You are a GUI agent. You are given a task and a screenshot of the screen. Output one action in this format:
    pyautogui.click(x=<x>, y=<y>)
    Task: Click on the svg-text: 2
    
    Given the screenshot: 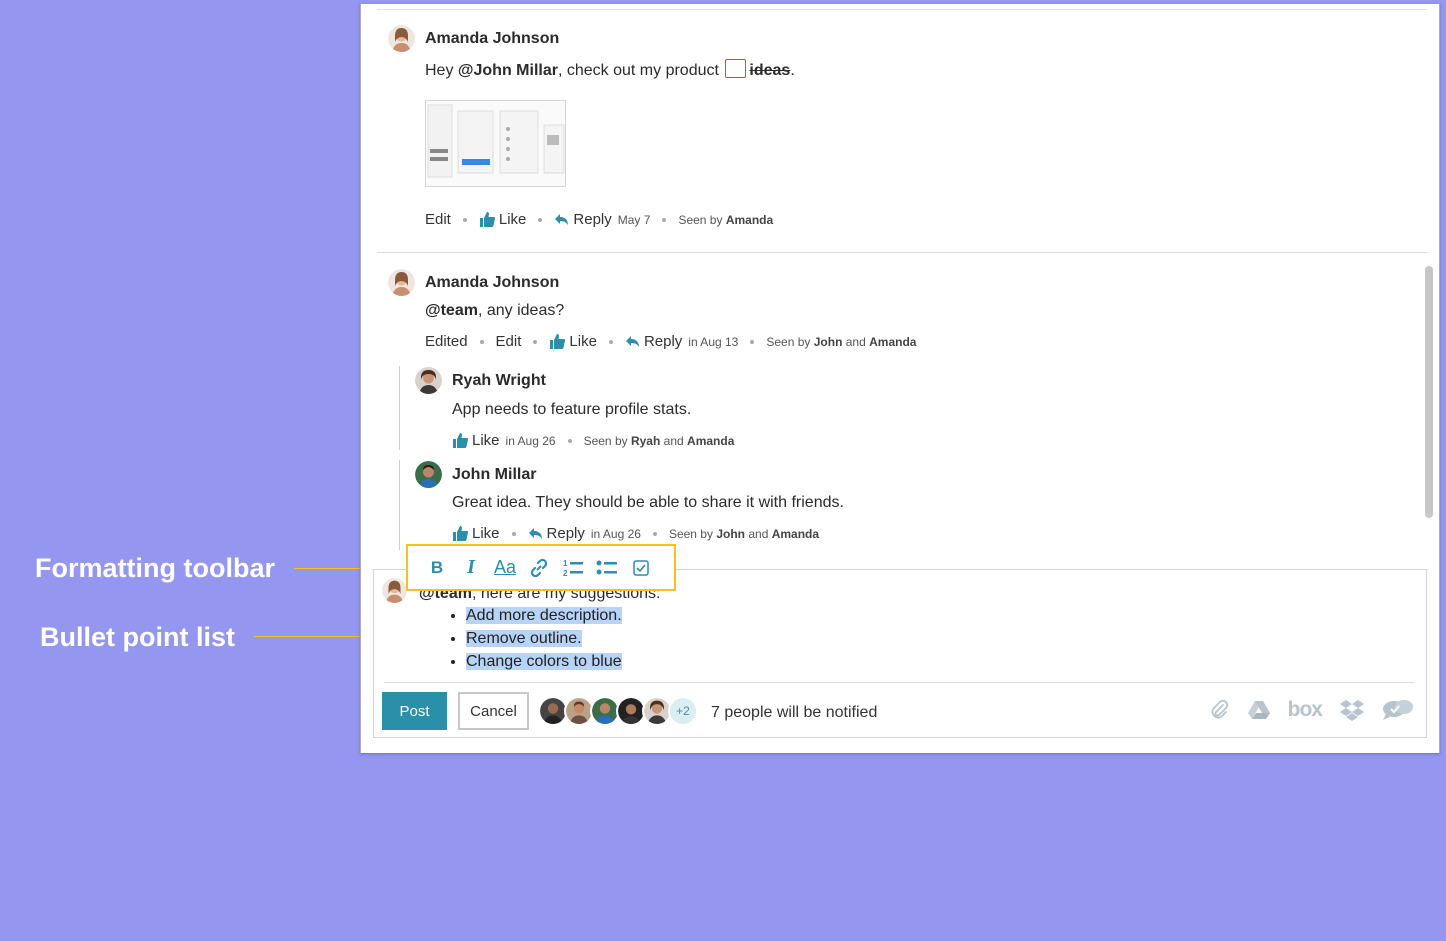 What is the action you would take?
    pyautogui.click(x=565, y=573)
    